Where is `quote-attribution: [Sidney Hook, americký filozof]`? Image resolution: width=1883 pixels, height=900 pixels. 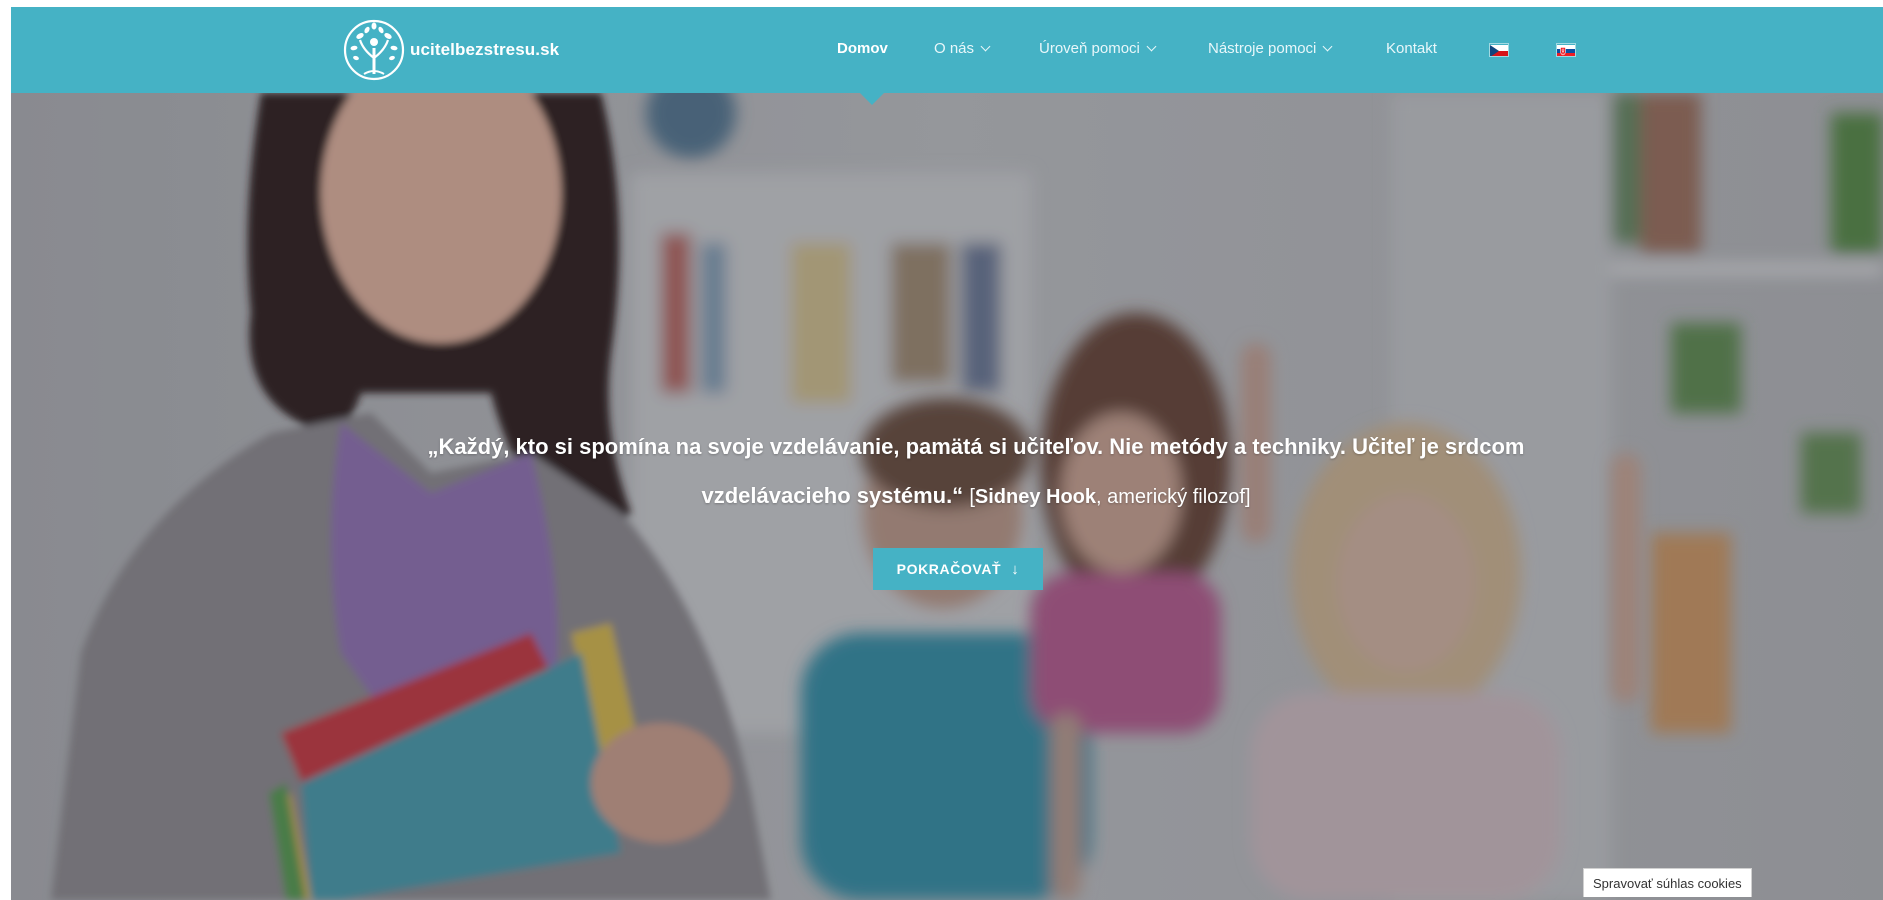
quote-attribution: [Sidney Hook, americký filozof] is located at coordinates (1109, 497).